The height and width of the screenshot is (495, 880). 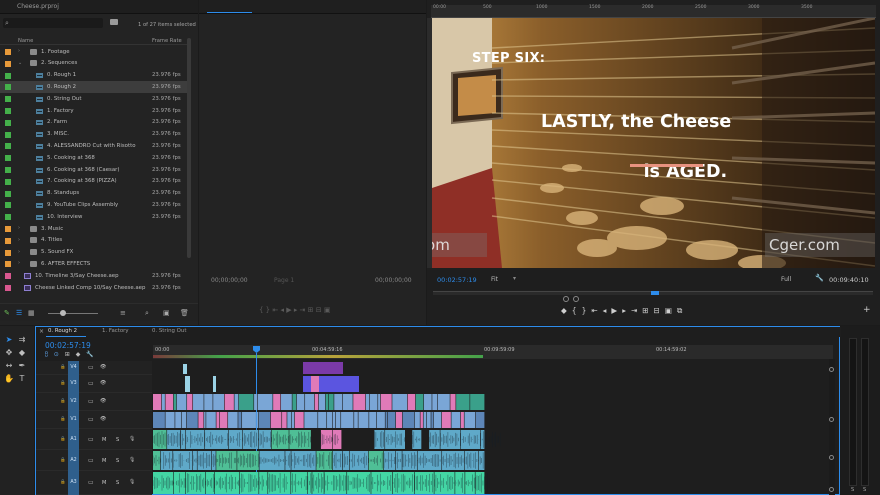 What do you see at coordinates (94, 205) in the screenshot?
I see `project-item: 9. YouTube Clips Assembly 23.976 fps` at bounding box center [94, 205].